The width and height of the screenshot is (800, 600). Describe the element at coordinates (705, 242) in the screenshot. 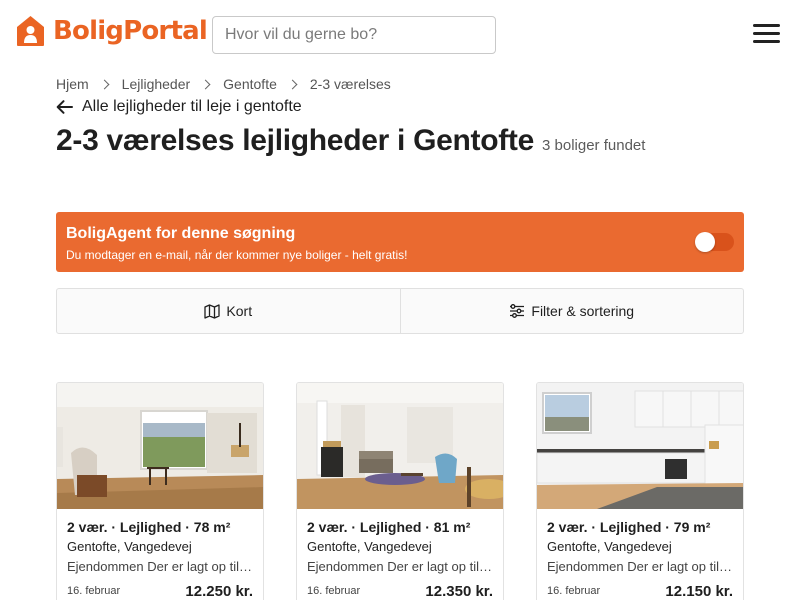

I see `toggle-knob` at that location.